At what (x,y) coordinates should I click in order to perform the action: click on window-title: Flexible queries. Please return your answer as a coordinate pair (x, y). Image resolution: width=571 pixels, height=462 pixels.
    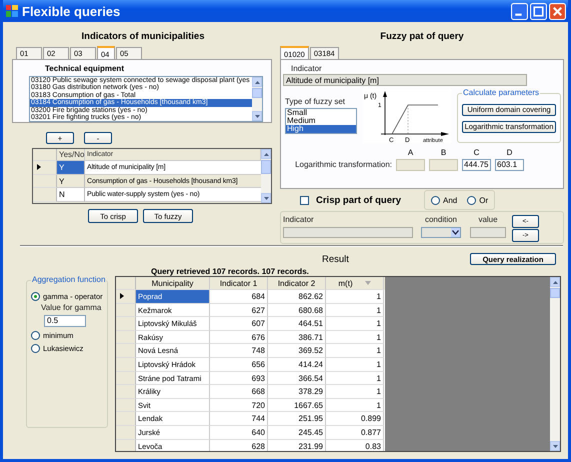
    Looking at the image, I should click on (72, 11).